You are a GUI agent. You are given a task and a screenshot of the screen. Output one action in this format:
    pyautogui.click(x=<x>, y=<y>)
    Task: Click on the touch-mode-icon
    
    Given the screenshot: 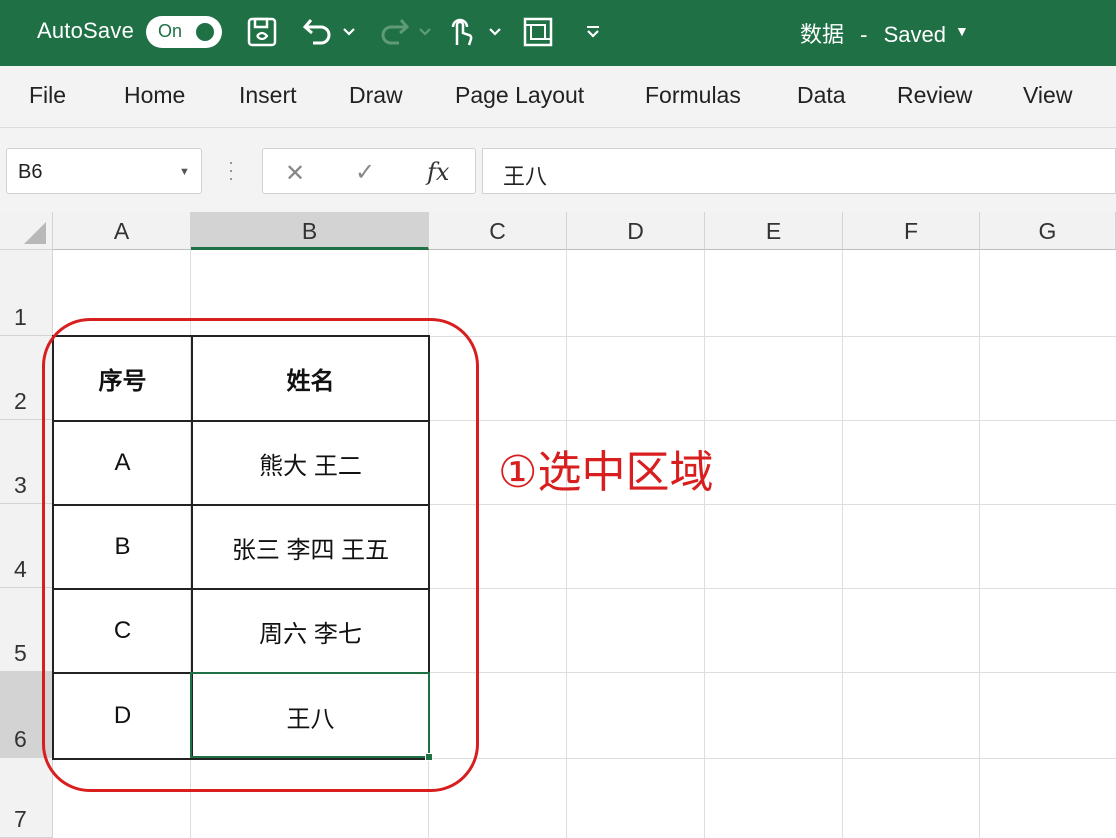 What is the action you would take?
    pyautogui.click(x=460, y=32)
    